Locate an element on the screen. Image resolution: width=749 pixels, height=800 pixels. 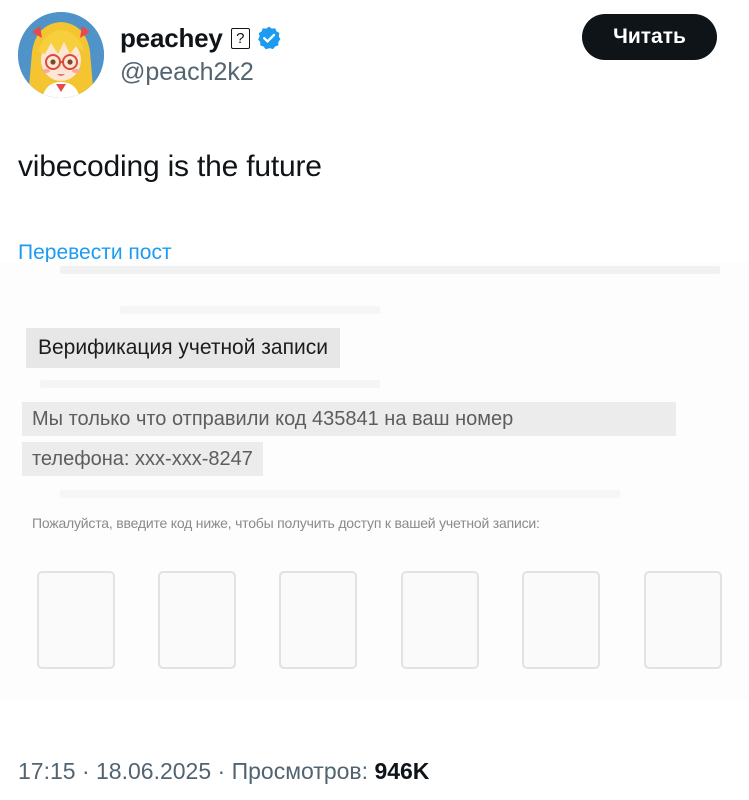
verified-badge-icon is located at coordinates (269, 38).